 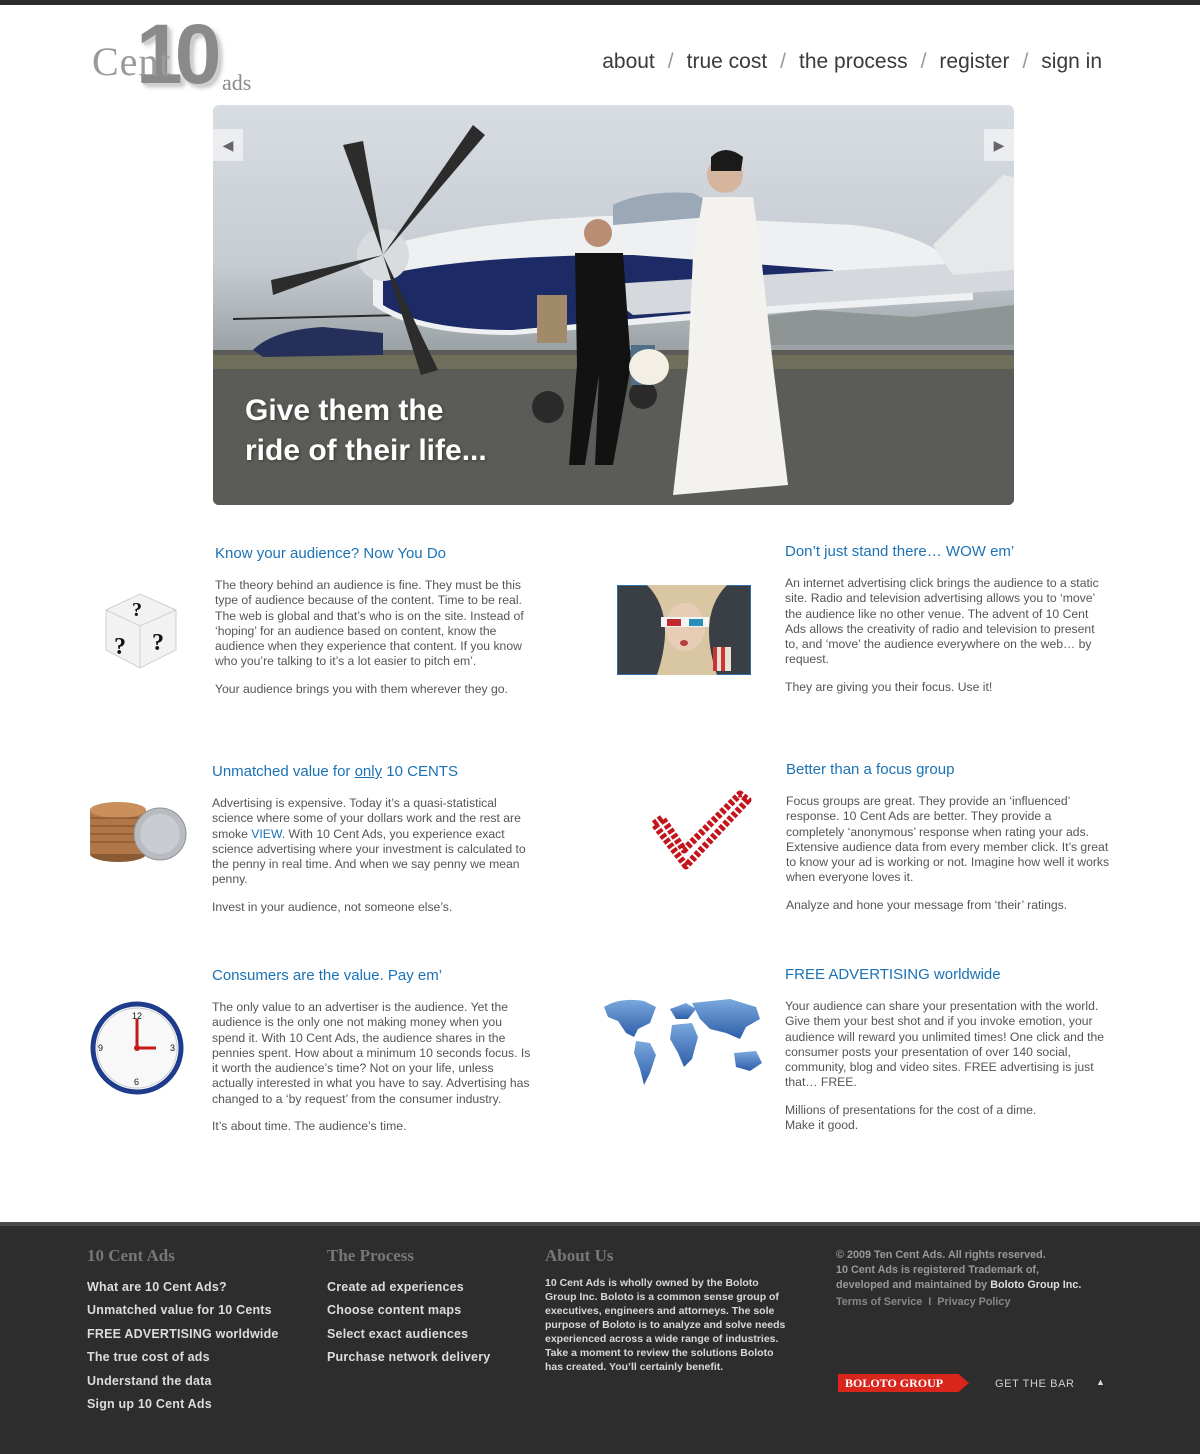 What do you see at coordinates (938, 1270) in the screenshot?
I see `copyright-line2: 10 Cent Ads is registered Trademark of,` at bounding box center [938, 1270].